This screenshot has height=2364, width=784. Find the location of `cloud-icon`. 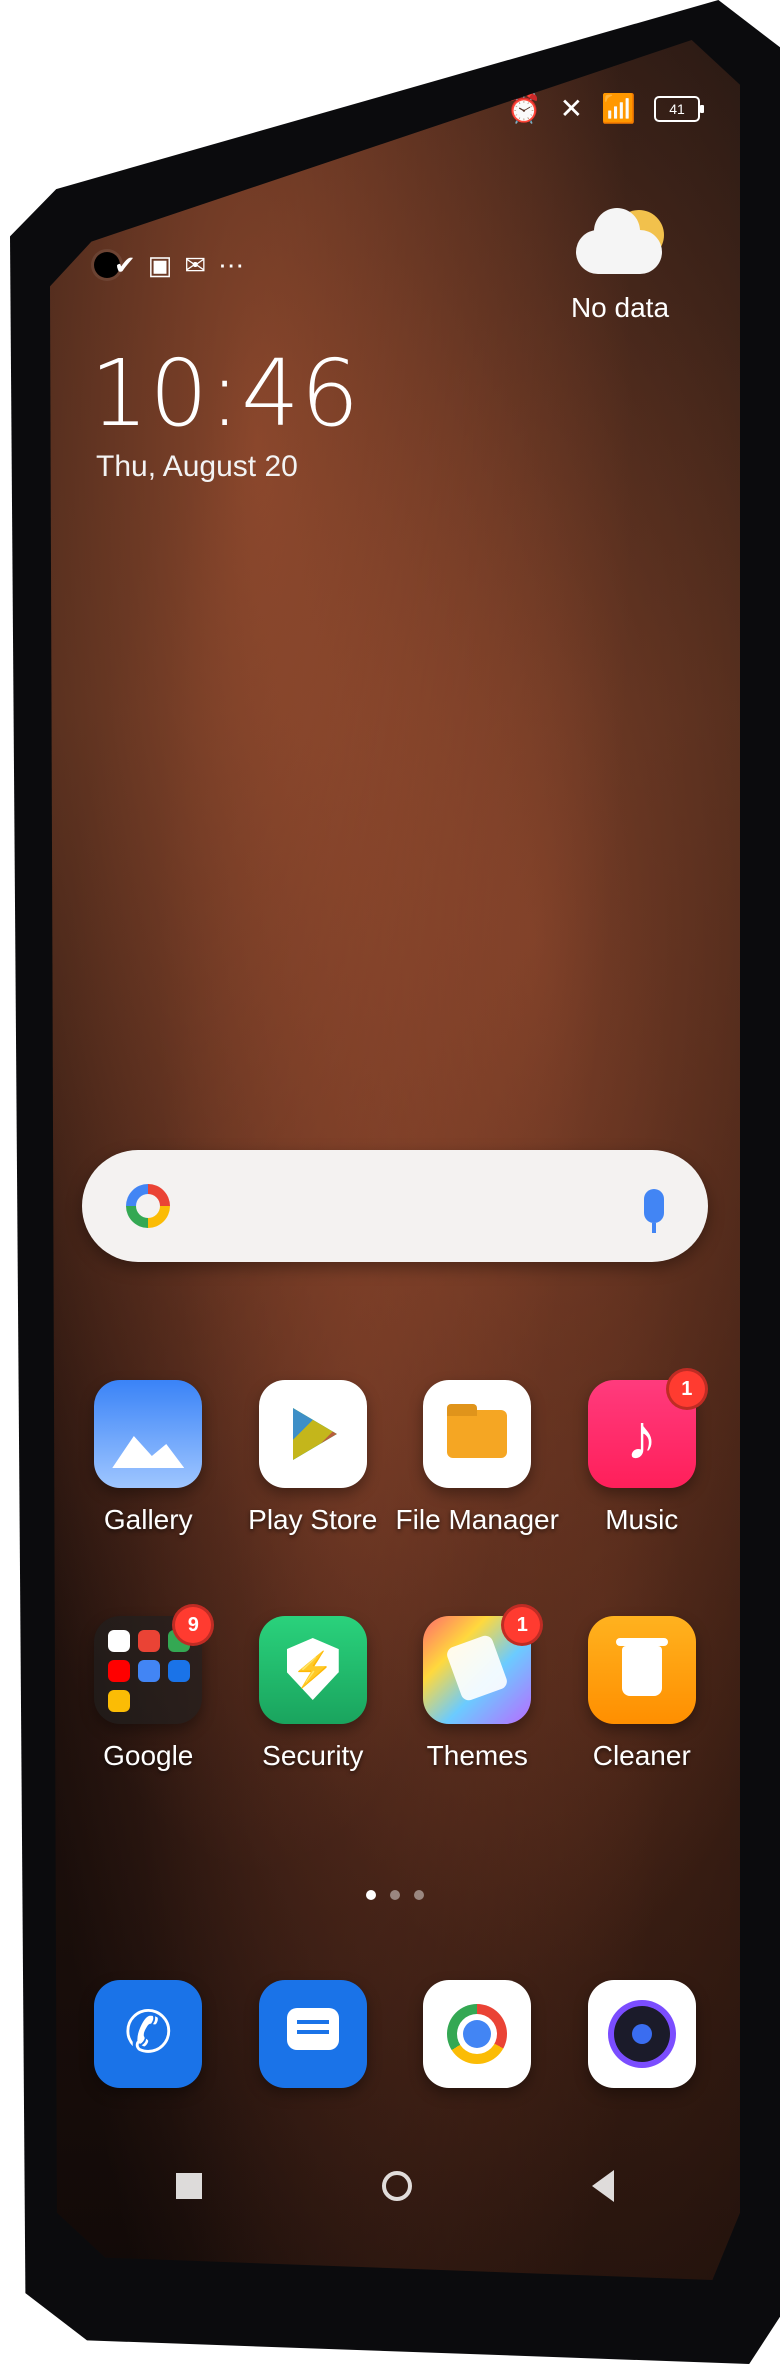

cloud-icon is located at coordinates (619, 241).